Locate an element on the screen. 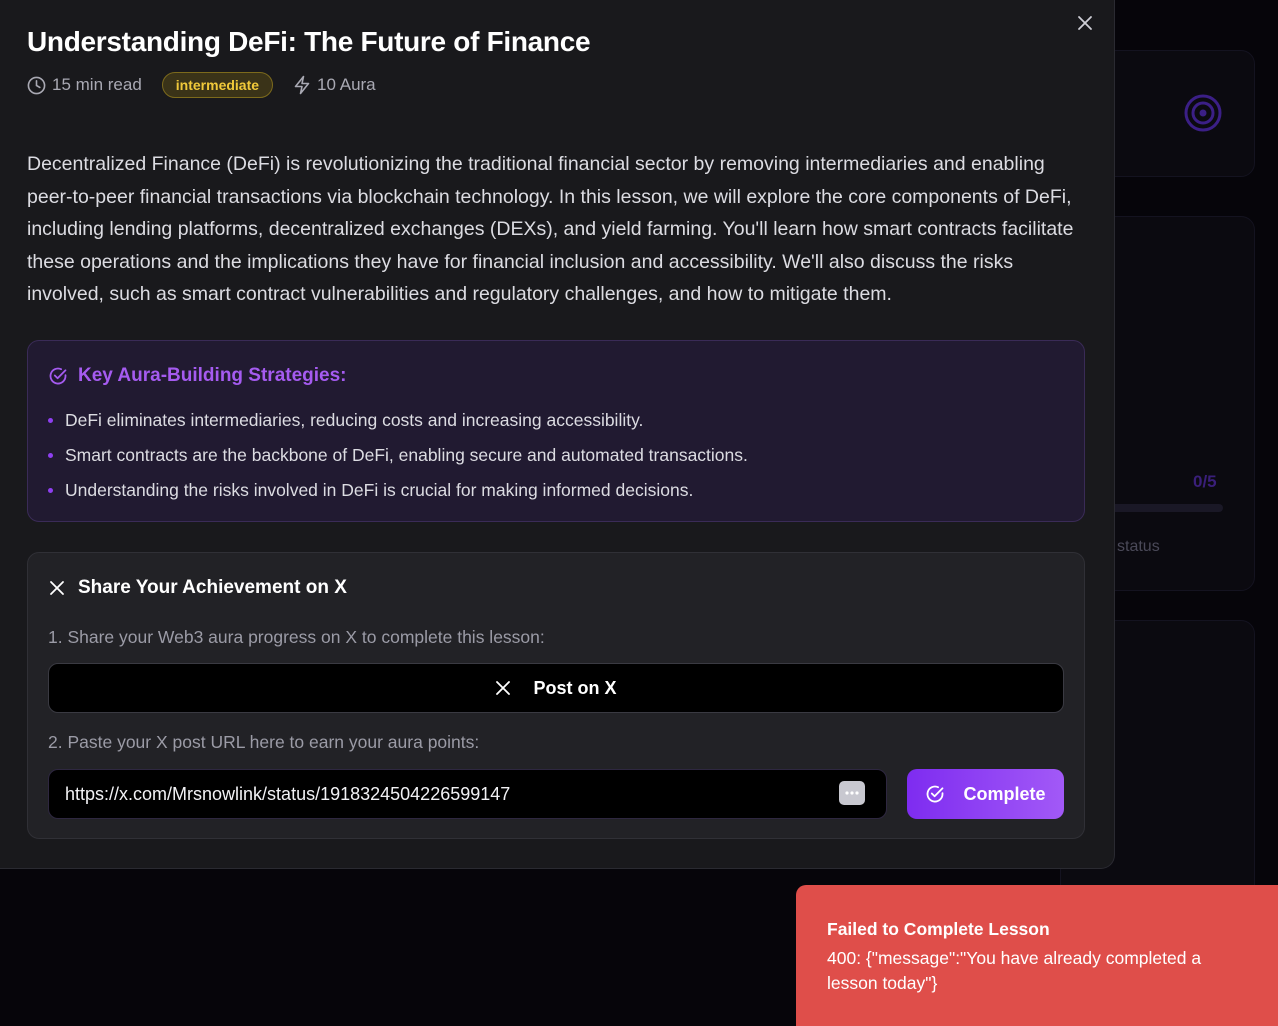  lightning-icon is located at coordinates (302, 85).